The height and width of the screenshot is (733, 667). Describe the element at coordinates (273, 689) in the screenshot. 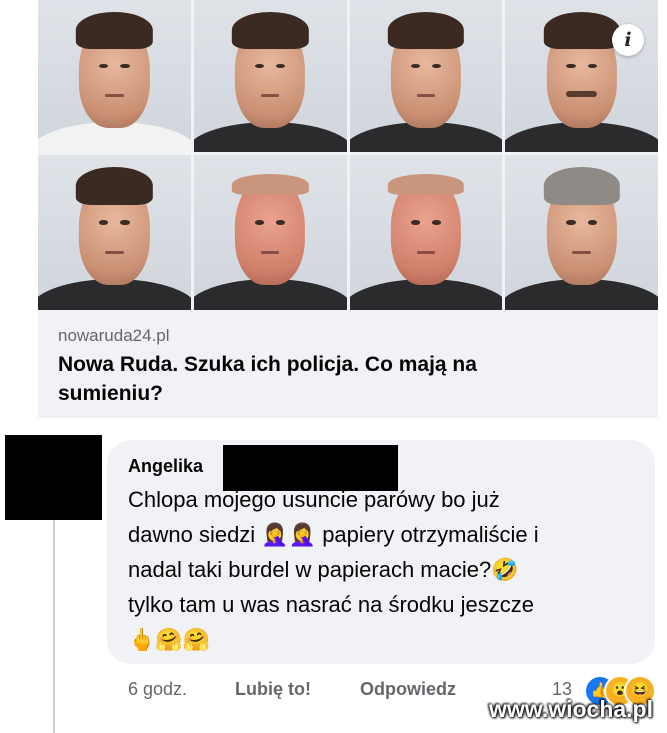

I see `like-button: Lubię to!` at that location.